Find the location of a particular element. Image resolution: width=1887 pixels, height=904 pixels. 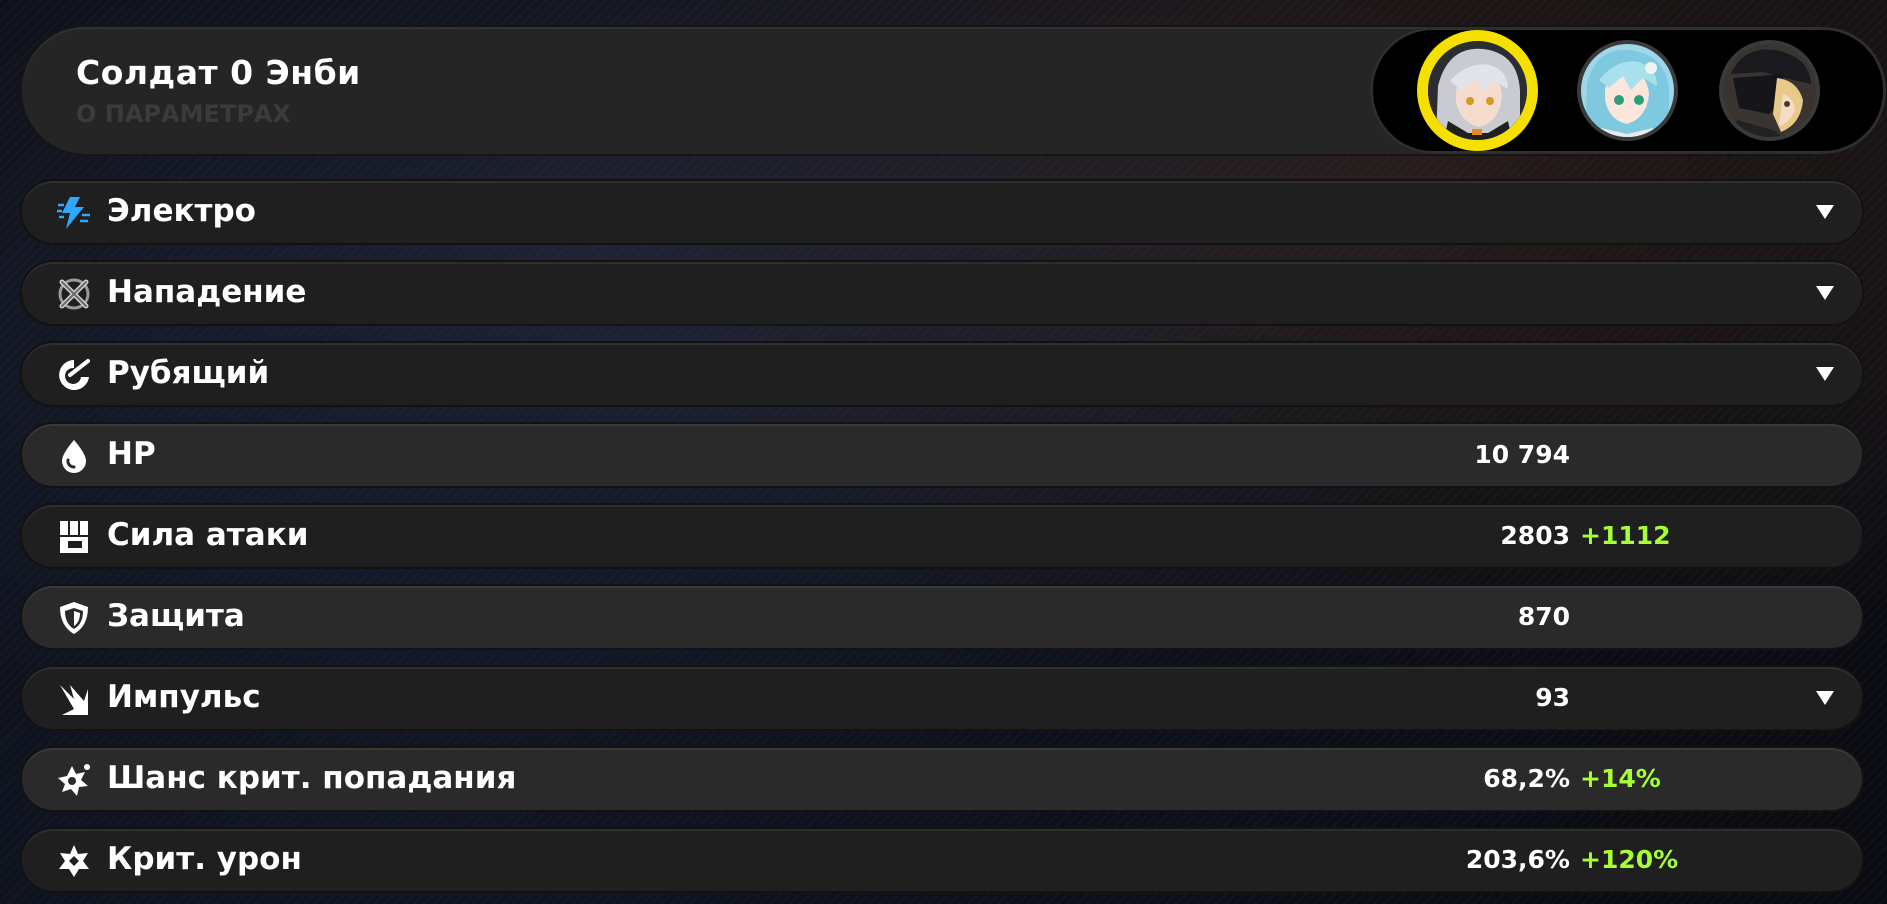

row-label: Импульс is located at coordinates (184, 697).